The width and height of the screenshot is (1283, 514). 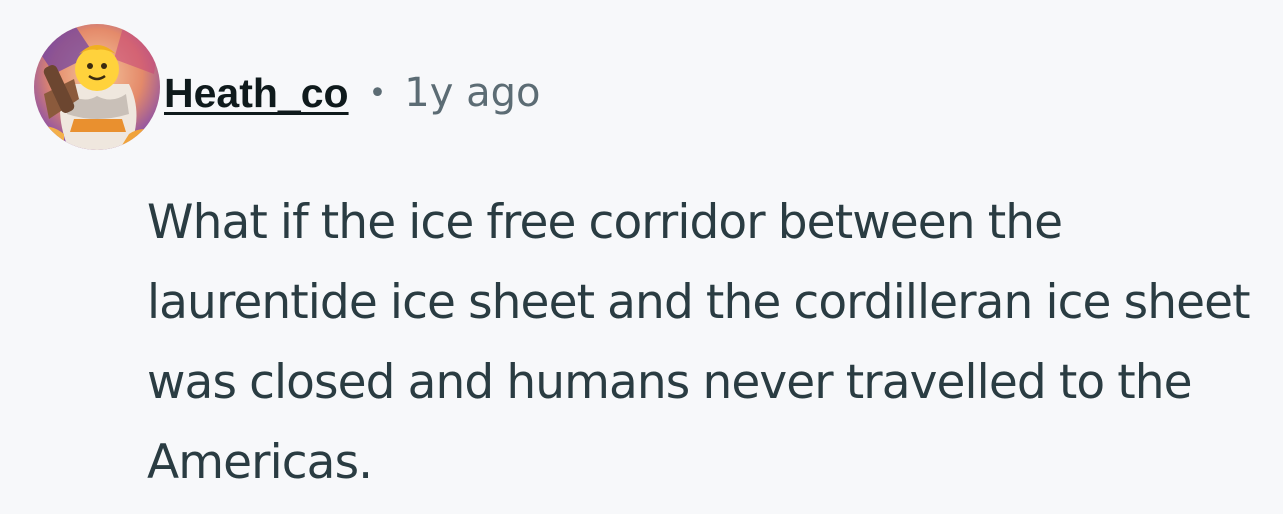 What do you see at coordinates (256, 93) in the screenshot?
I see `author-username-link: Heath_co` at bounding box center [256, 93].